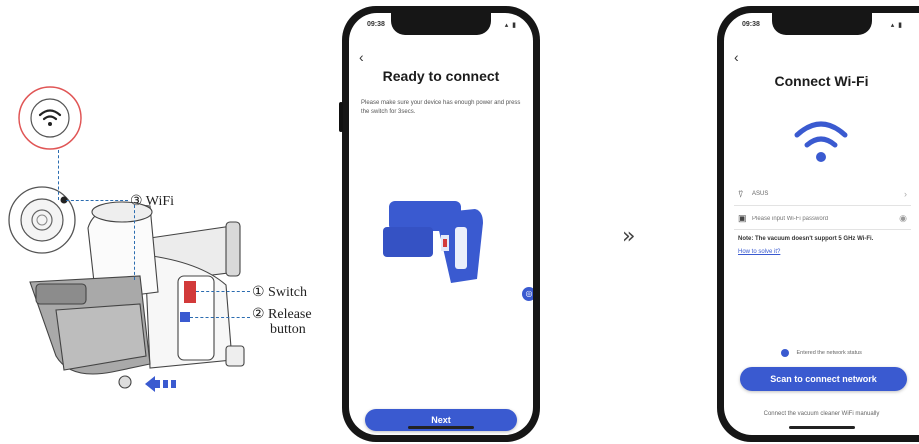 The height and width of the screenshot is (444, 919). What do you see at coordinates (282, 314) in the screenshot?
I see `release-label: ② Release` at bounding box center [282, 314].